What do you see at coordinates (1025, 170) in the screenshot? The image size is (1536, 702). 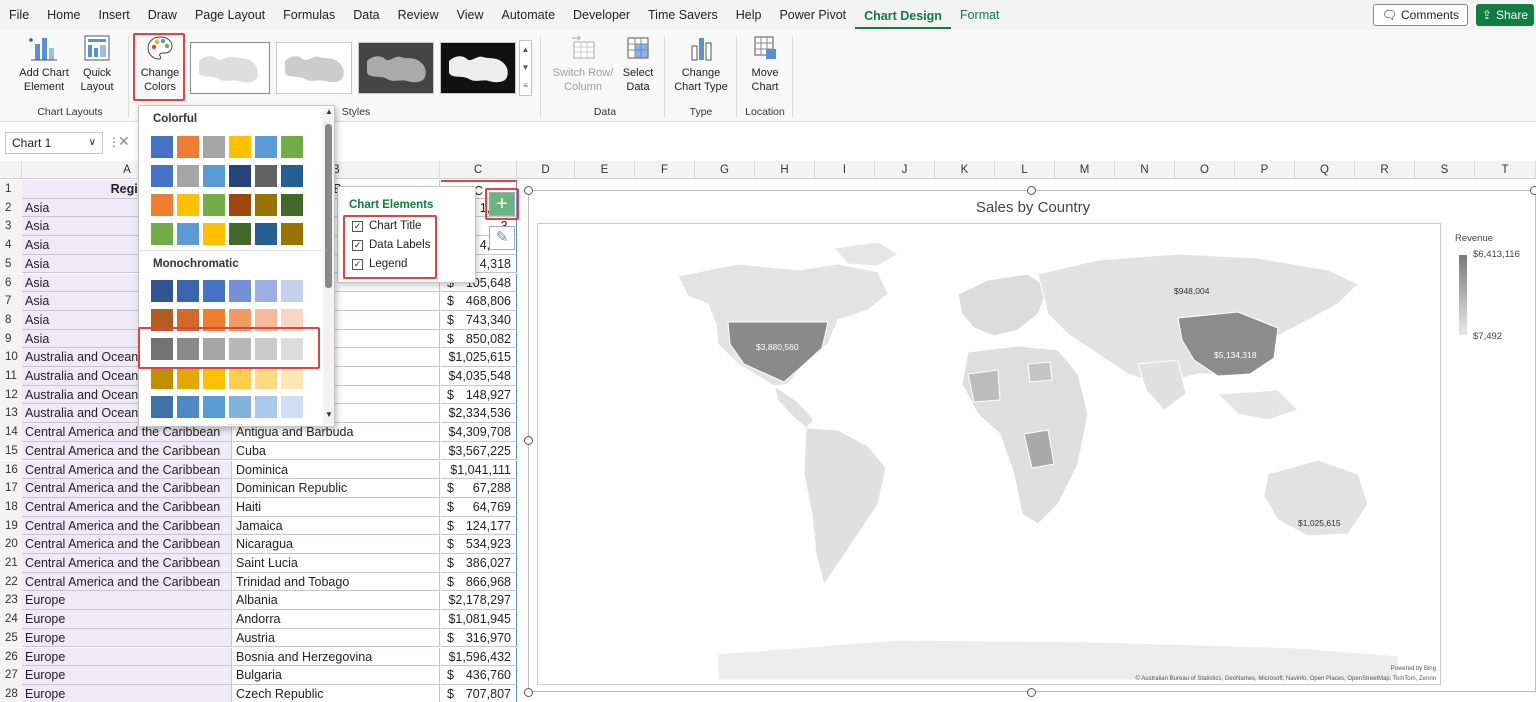 I see `col-header-l: L` at bounding box center [1025, 170].